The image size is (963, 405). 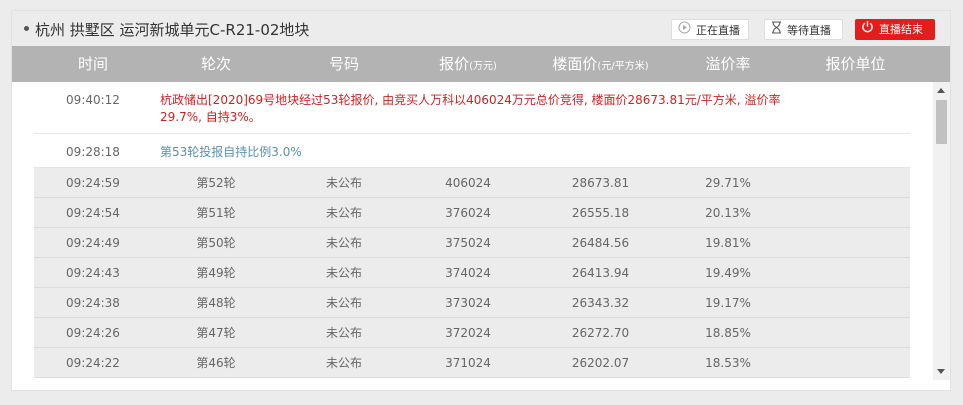 What do you see at coordinates (468, 363) in the screenshot?
I see `row-price: 371024` at bounding box center [468, 363].